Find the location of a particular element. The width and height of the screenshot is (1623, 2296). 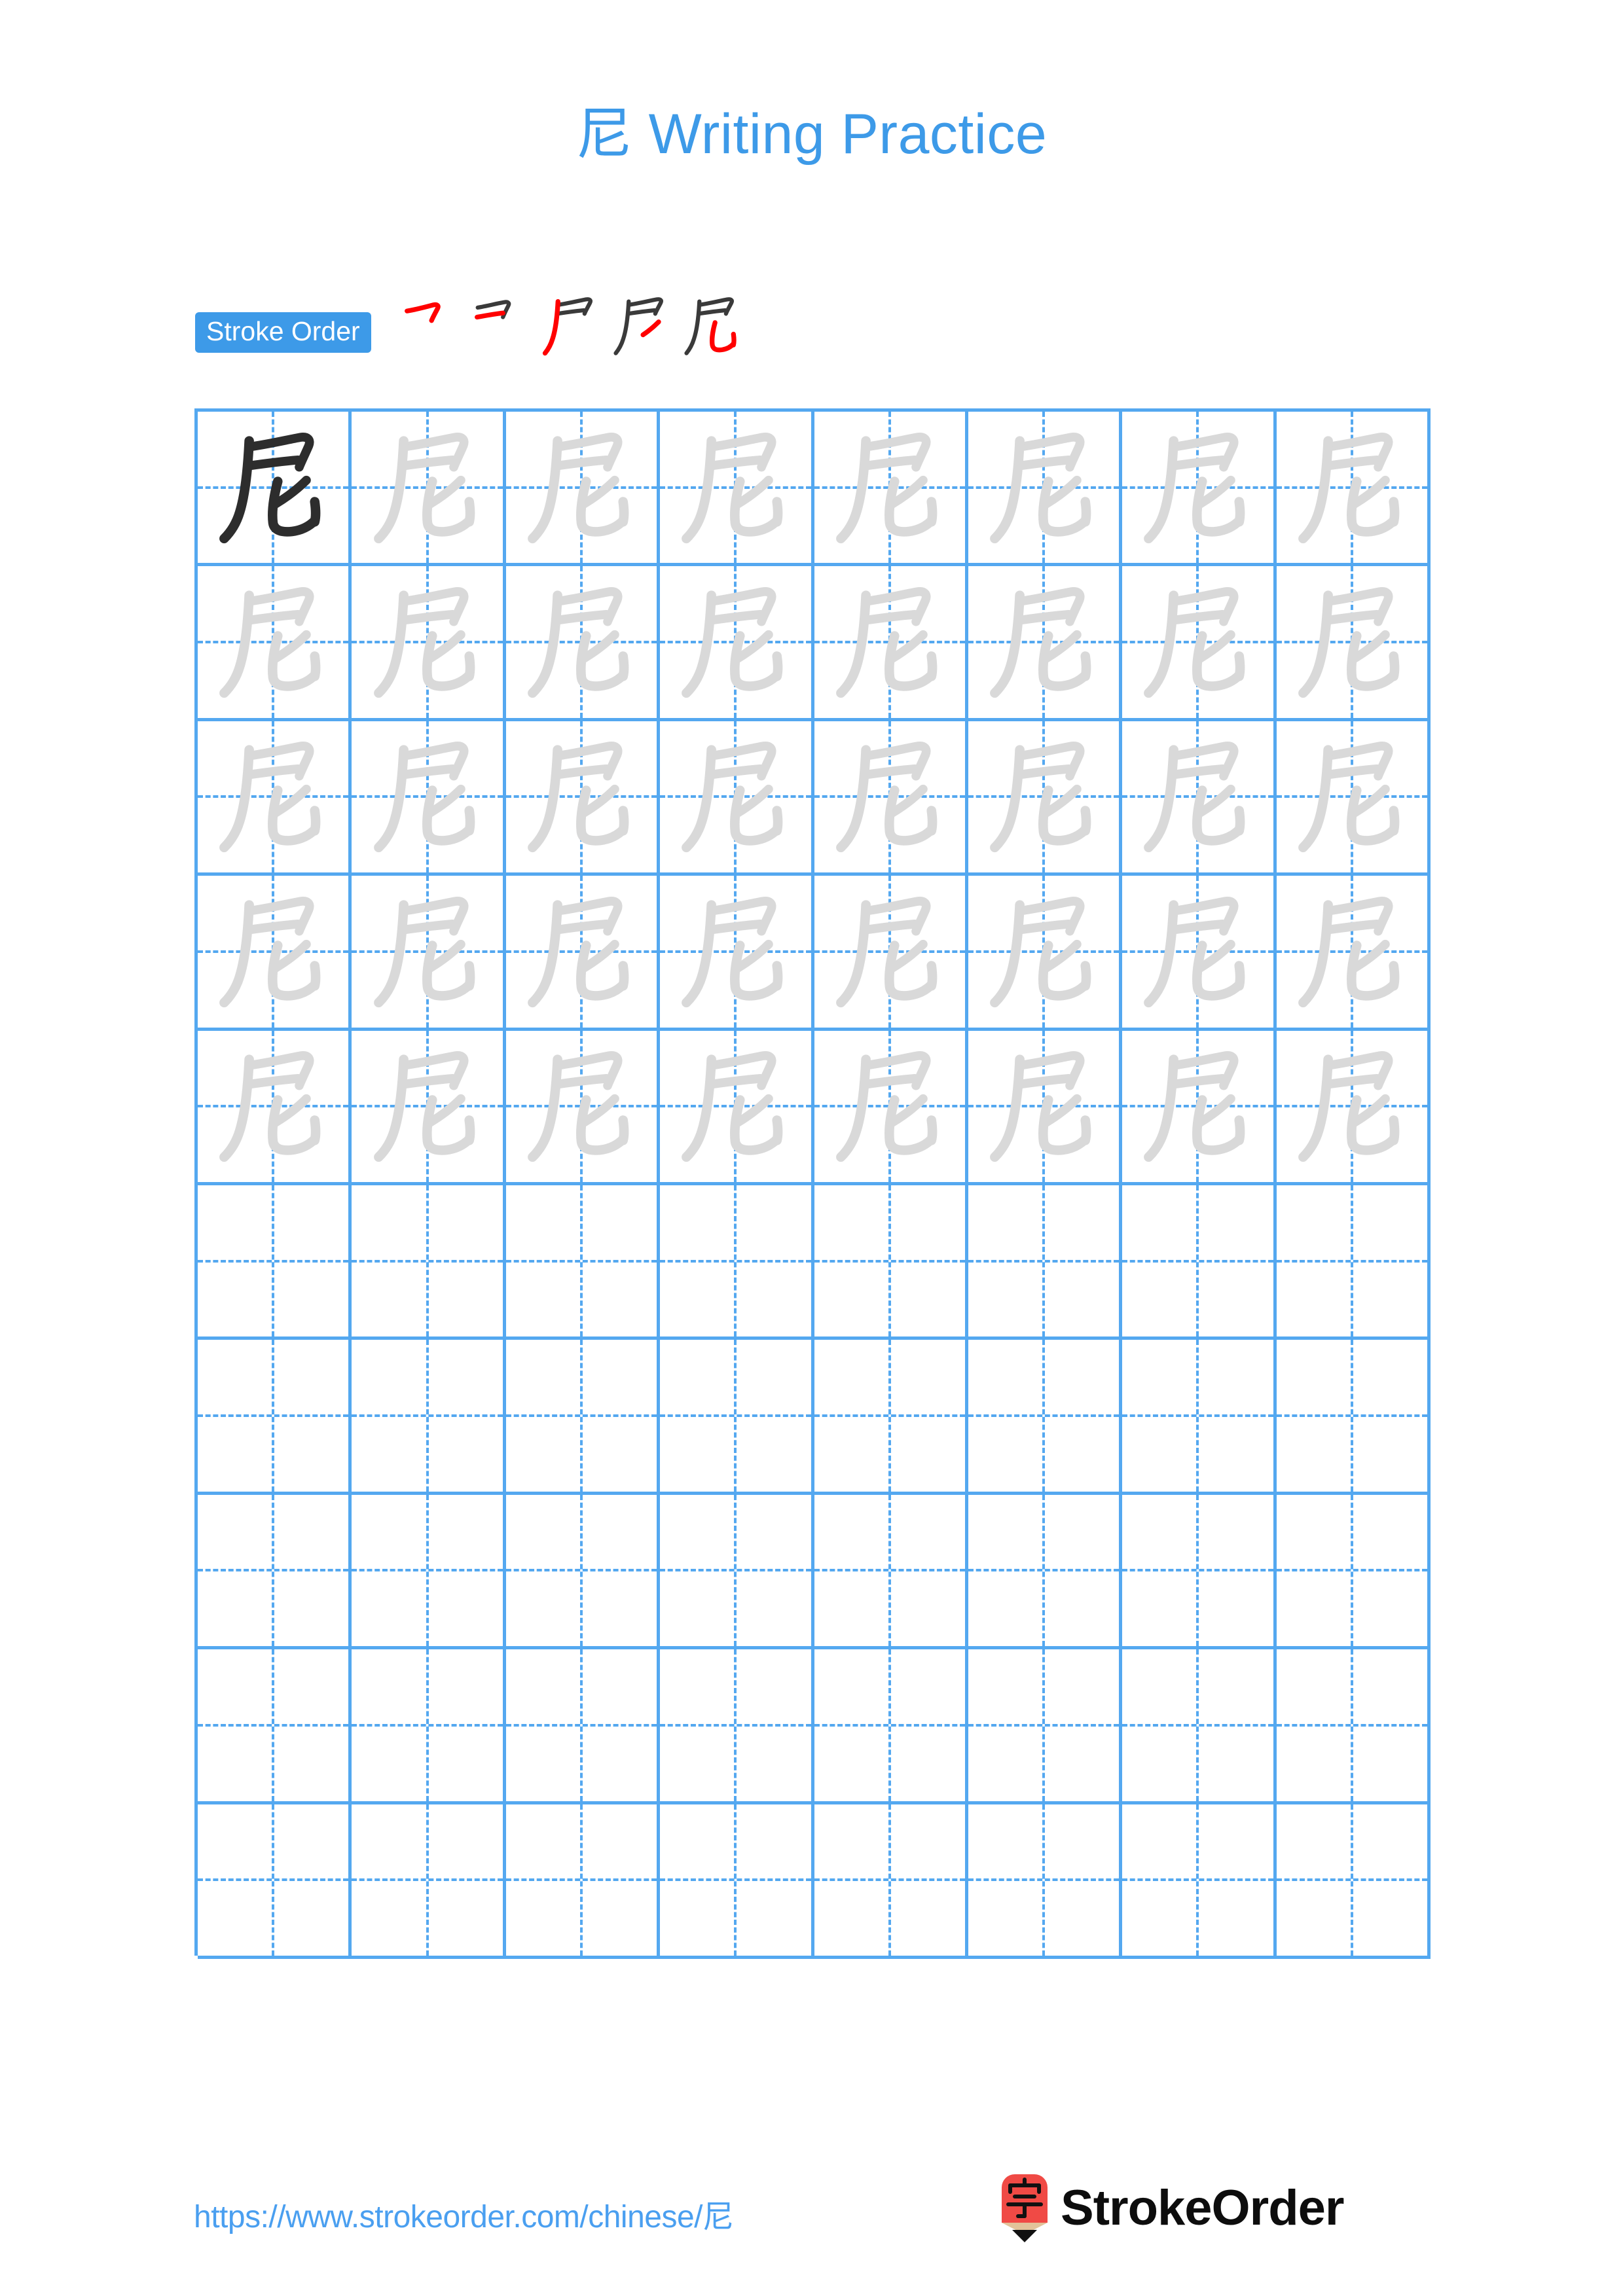

footer-url: https://www.strokeorder.com/chinese/尼 is located at coordinates (464, 2213).